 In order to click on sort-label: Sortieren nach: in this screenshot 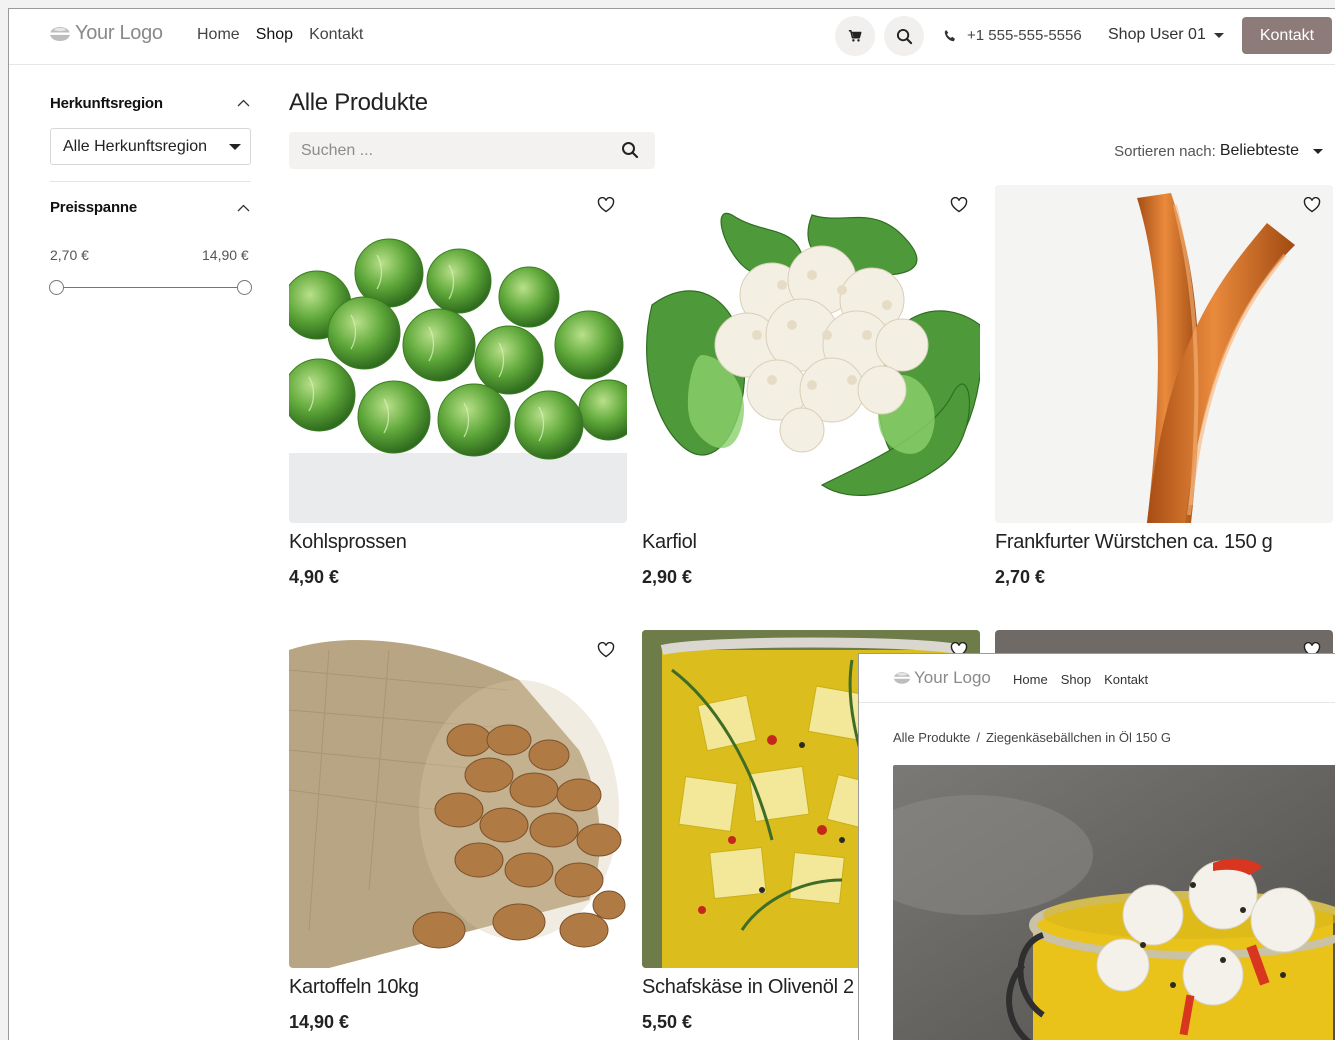, I will do `click(1165, 151)`.